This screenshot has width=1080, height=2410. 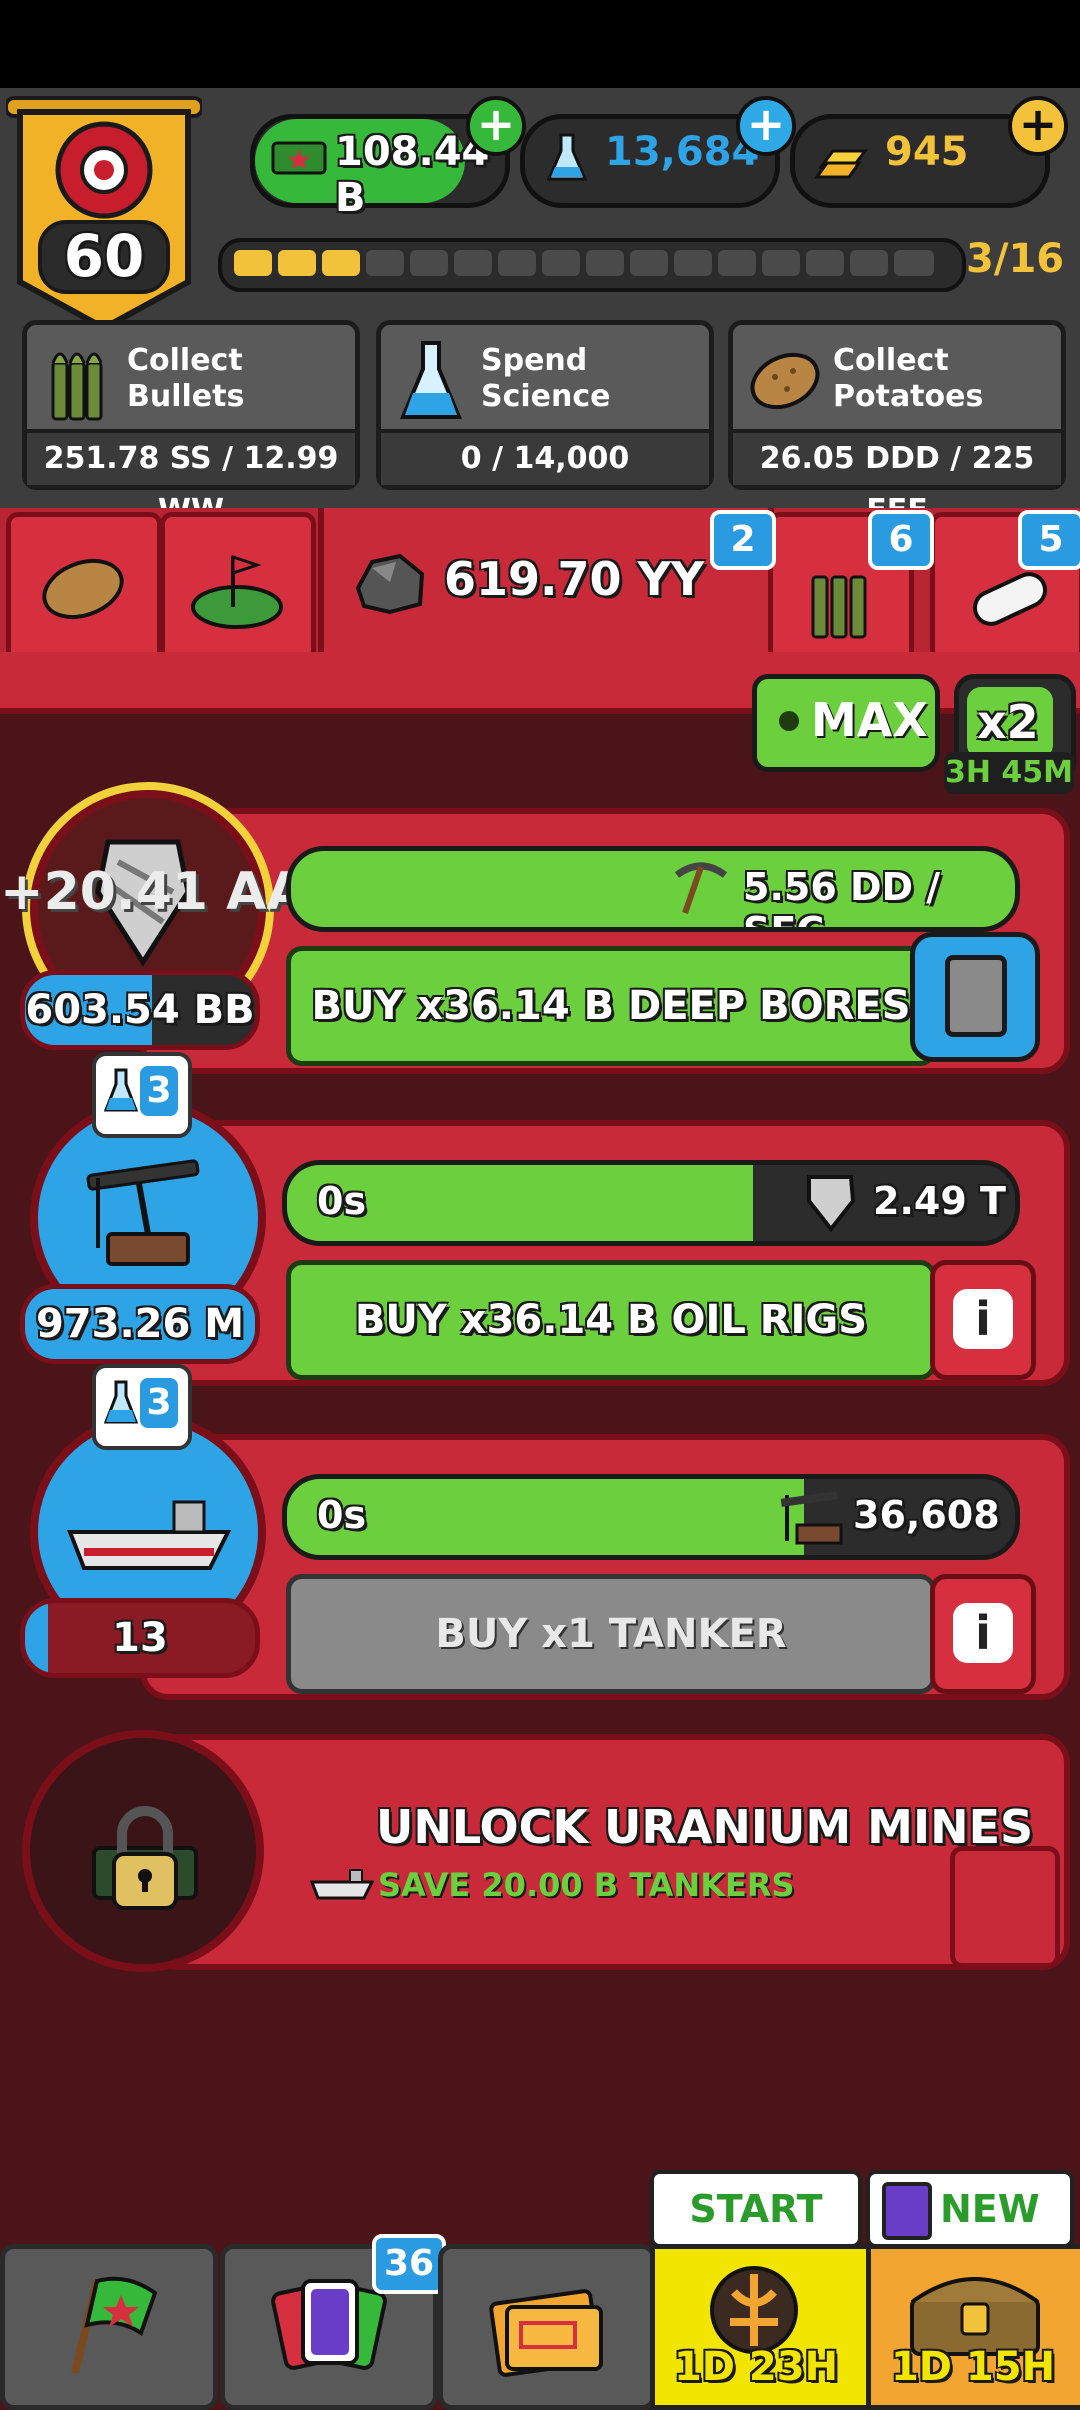 I want to click on current-resource-value: 619.70 YY, so click(x=574, y=579).